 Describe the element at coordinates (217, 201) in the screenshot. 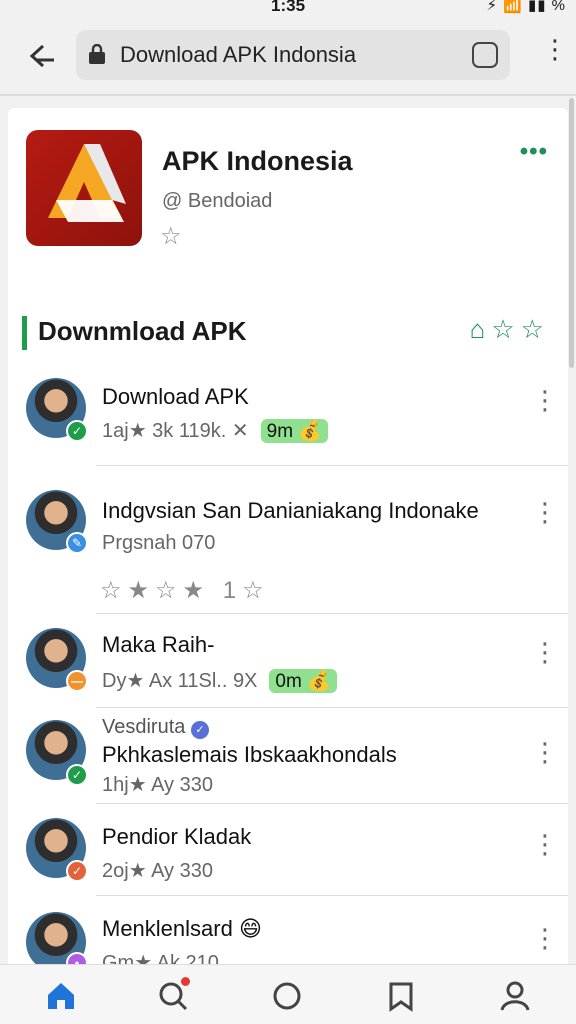

I see `app-handle: @ Bendoiad` at that location.